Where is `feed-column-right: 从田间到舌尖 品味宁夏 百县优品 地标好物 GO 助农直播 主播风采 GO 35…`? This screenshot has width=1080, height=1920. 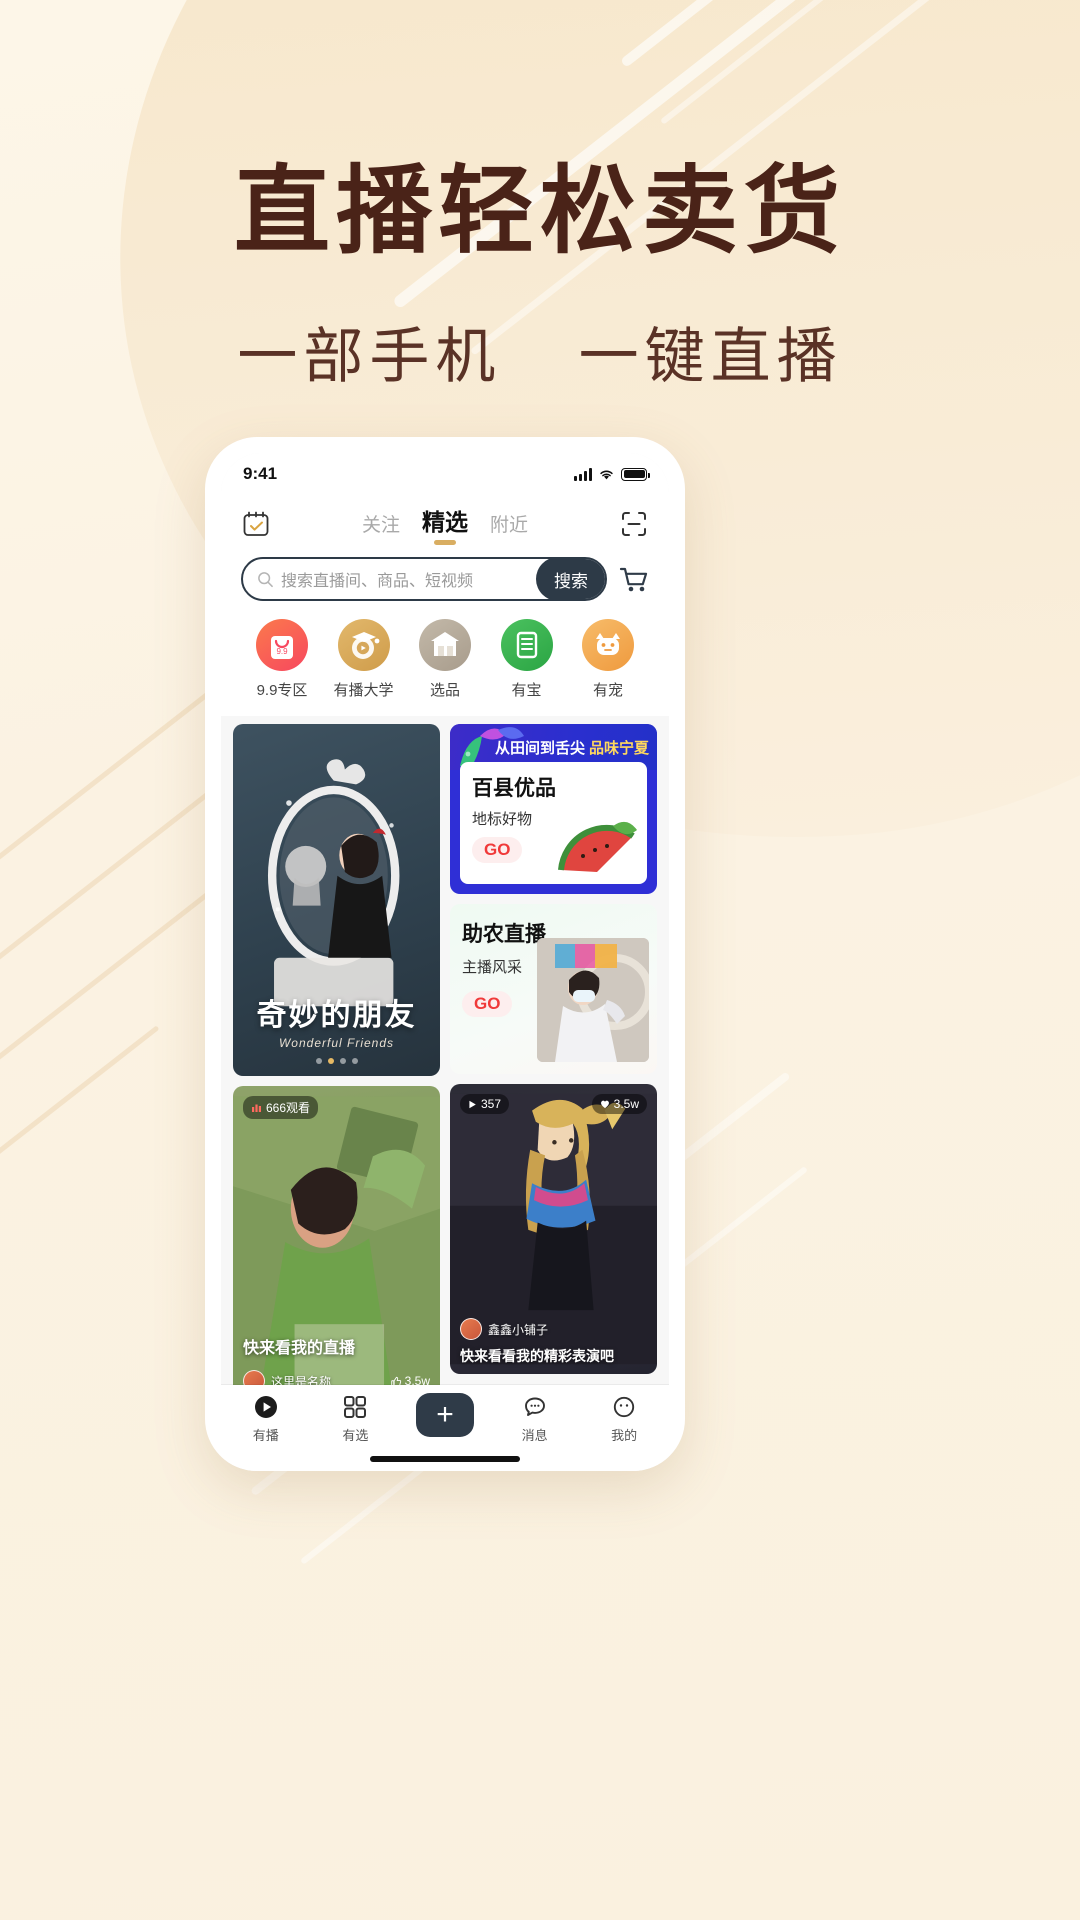 feed-column-right: 从田间到舌尖 品味宁夏 百县优品 地标好物 GO 助农直播 主播风采 GO 35… is located at coordinates (553, 1063).